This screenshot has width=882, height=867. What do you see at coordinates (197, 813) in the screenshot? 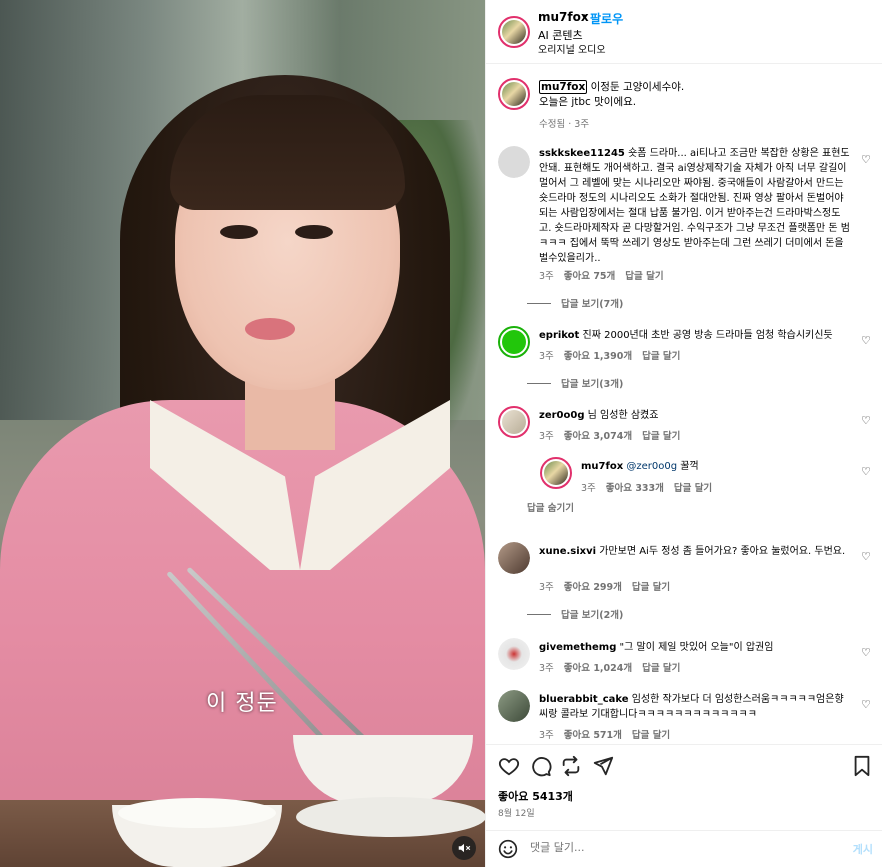
I see `rice` at bounding box center [197, 813].